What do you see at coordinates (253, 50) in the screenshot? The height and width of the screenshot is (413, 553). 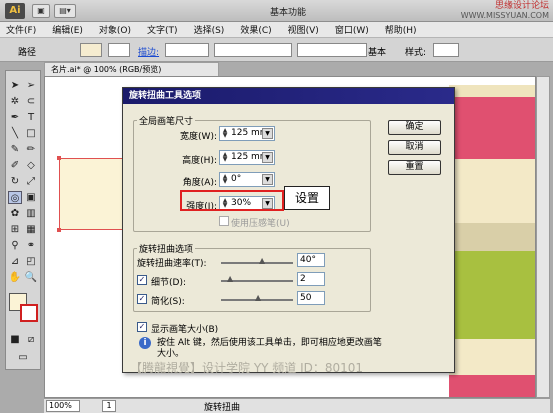 I see `variable-width-select` at bounding box center [253, 50].